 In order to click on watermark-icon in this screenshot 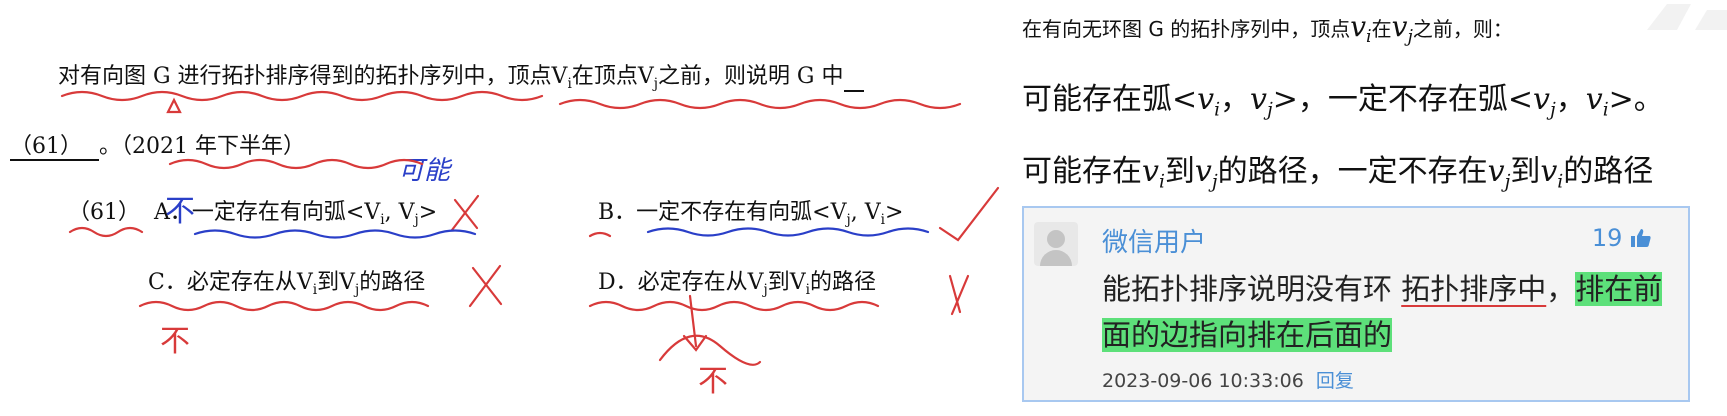, I will do `click(1687, 17)`.